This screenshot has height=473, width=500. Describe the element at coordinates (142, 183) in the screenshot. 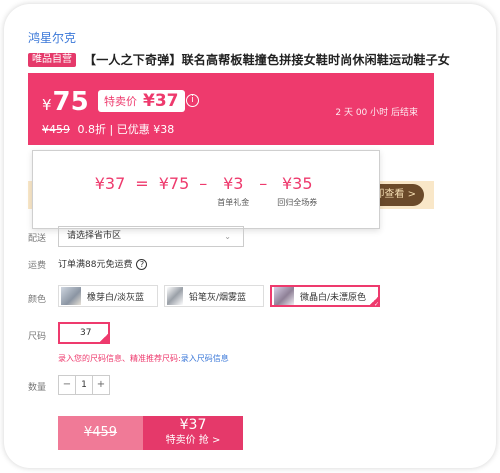

I see `equals-sign: =` at that location.